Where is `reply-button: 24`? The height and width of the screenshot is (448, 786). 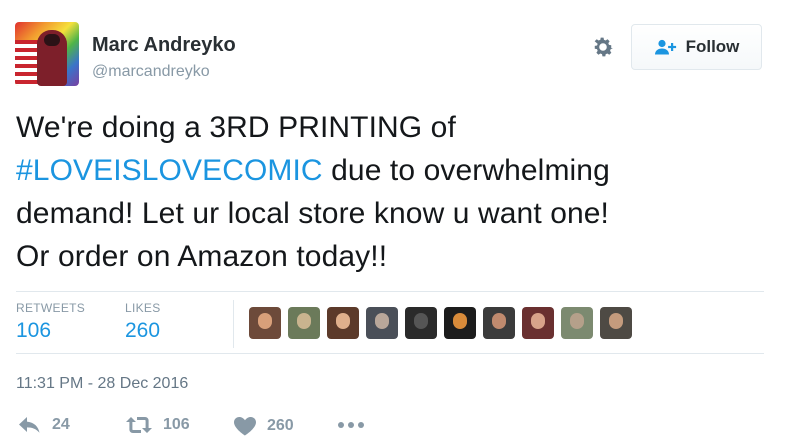 reply-button: 24 is located at coordinates (44, 425).